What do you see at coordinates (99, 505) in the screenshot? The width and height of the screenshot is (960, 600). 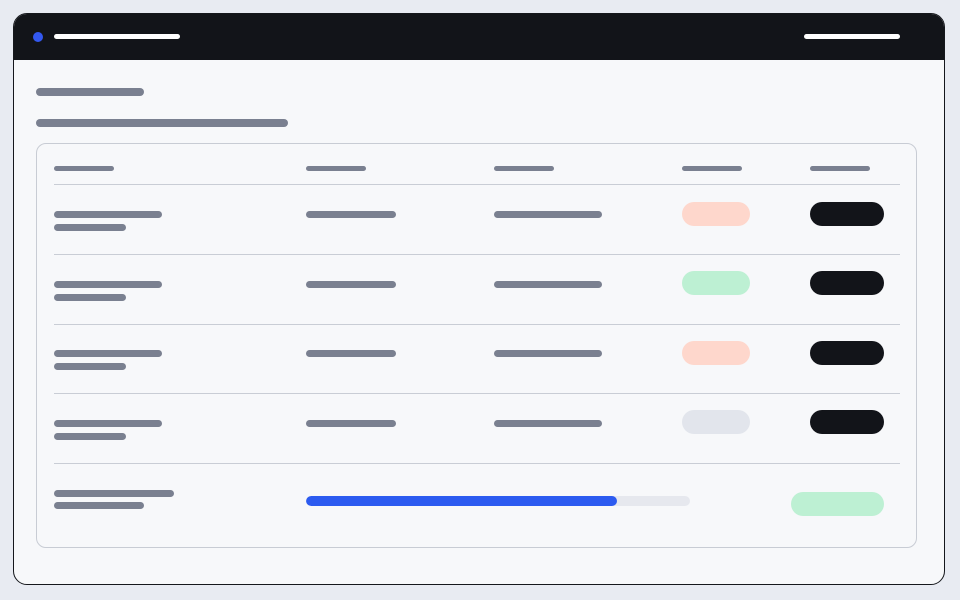 I see `footer-secondary-text` at bounding box center [99, 505].